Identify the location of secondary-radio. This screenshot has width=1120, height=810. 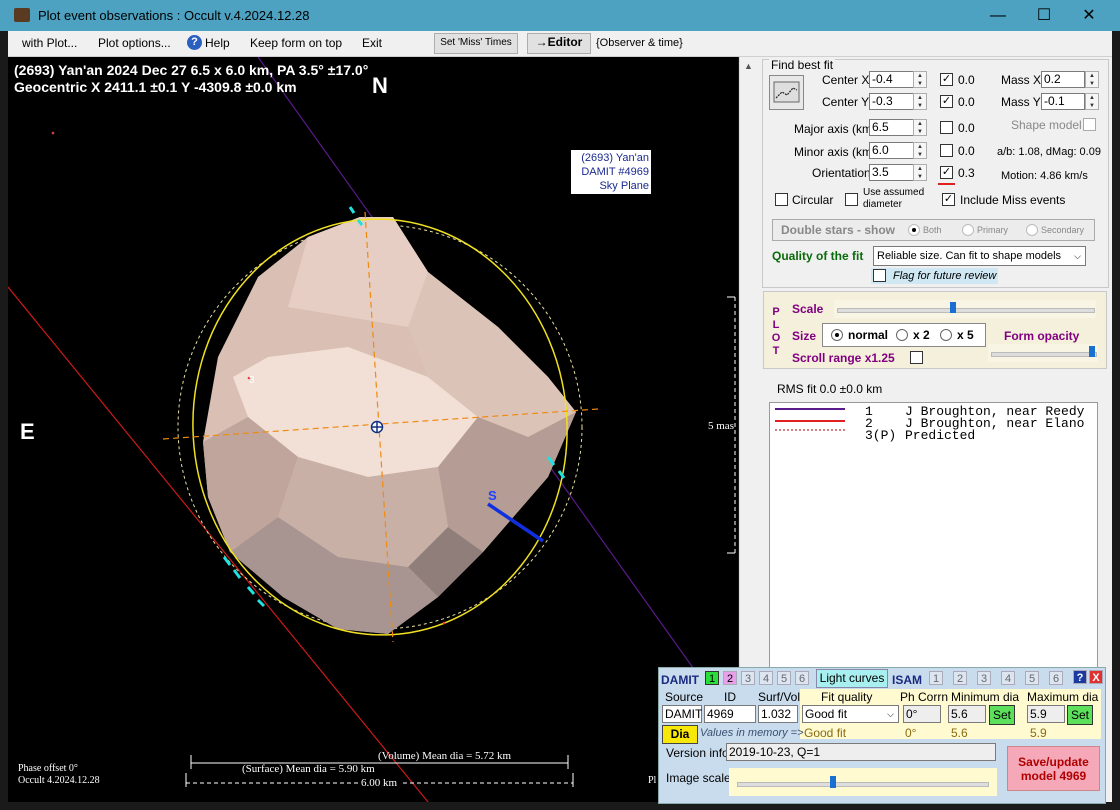
(1032, 230).